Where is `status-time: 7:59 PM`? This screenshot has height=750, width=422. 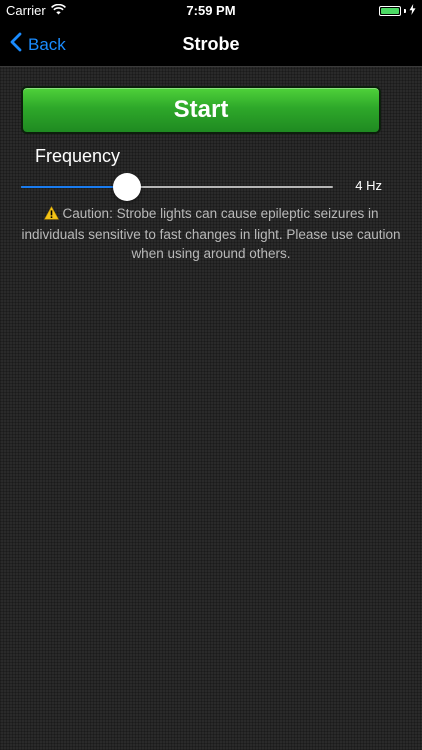
status-time: 7:59 PM is located at coordinates (211, 10).